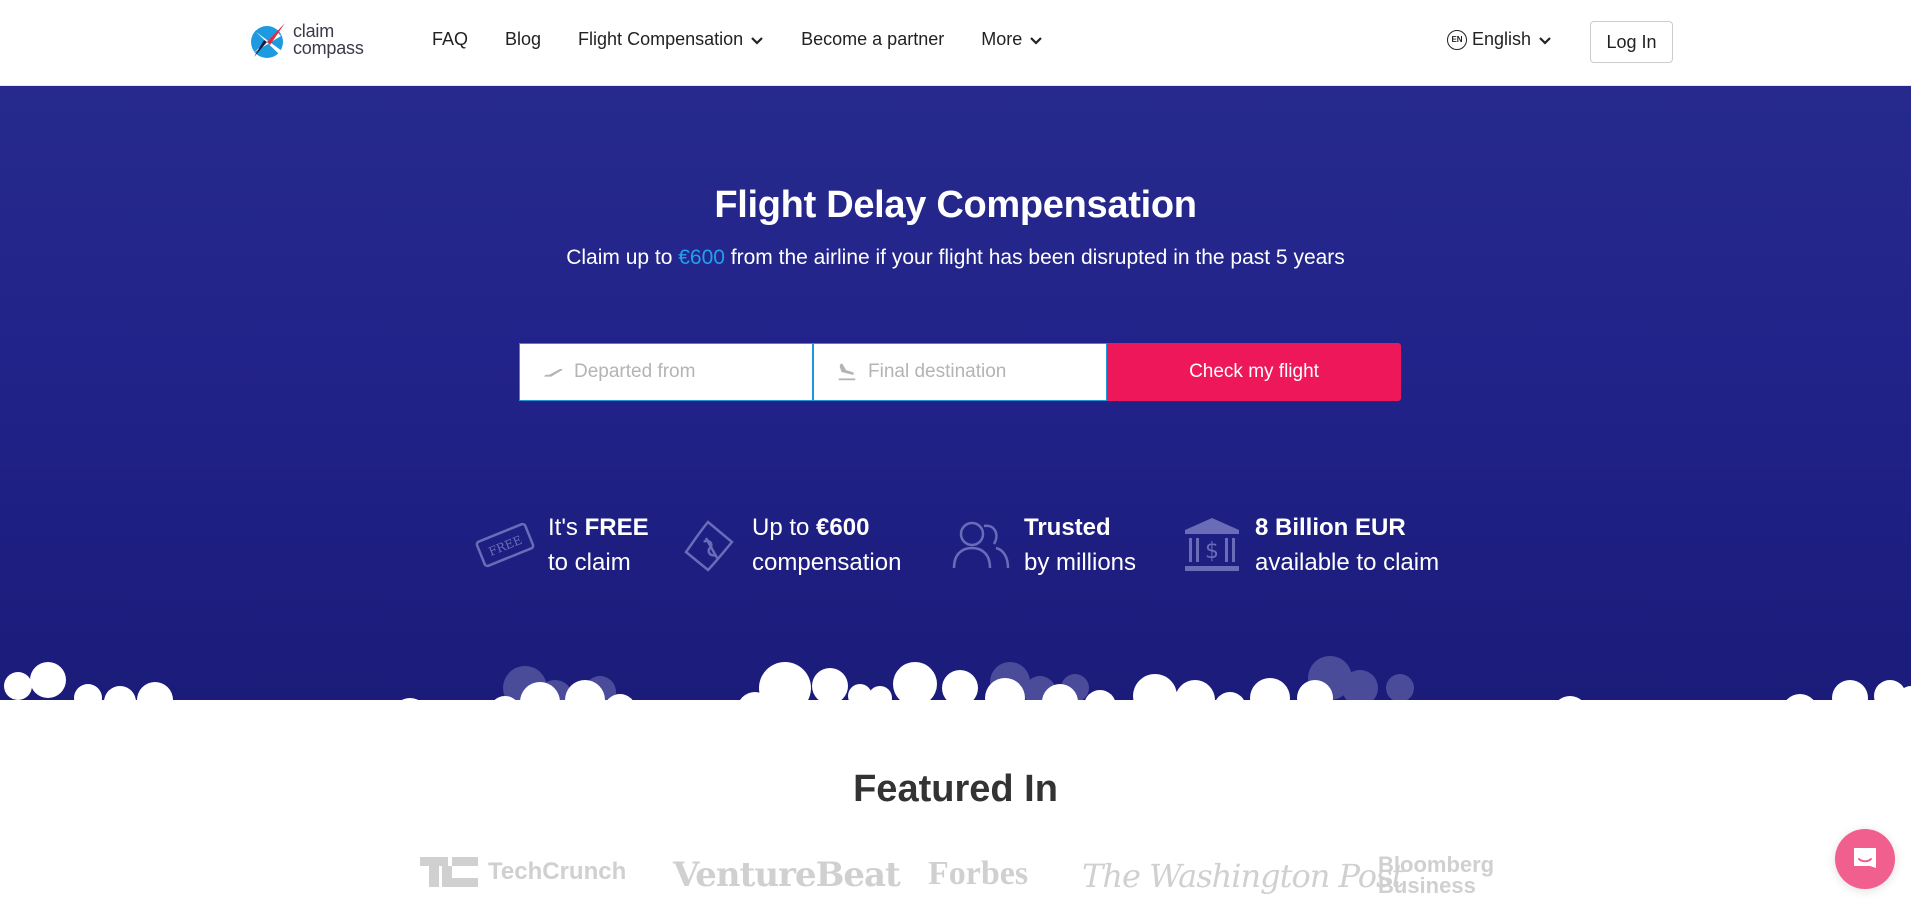 The height and width of the screenshot is (906, 1911). I want to click on feature-free-text: It's FREE to claim, so click(598, 545).